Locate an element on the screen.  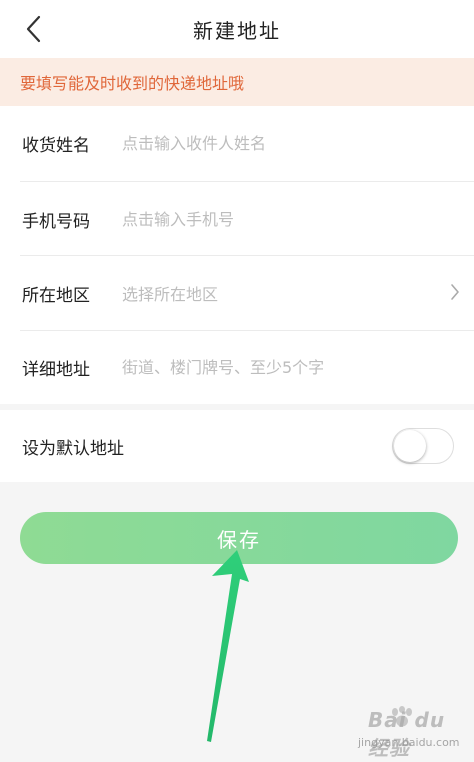
notice-banner: 要填写能及时收到的快递地址哦 is located at coordinates (237, 82).